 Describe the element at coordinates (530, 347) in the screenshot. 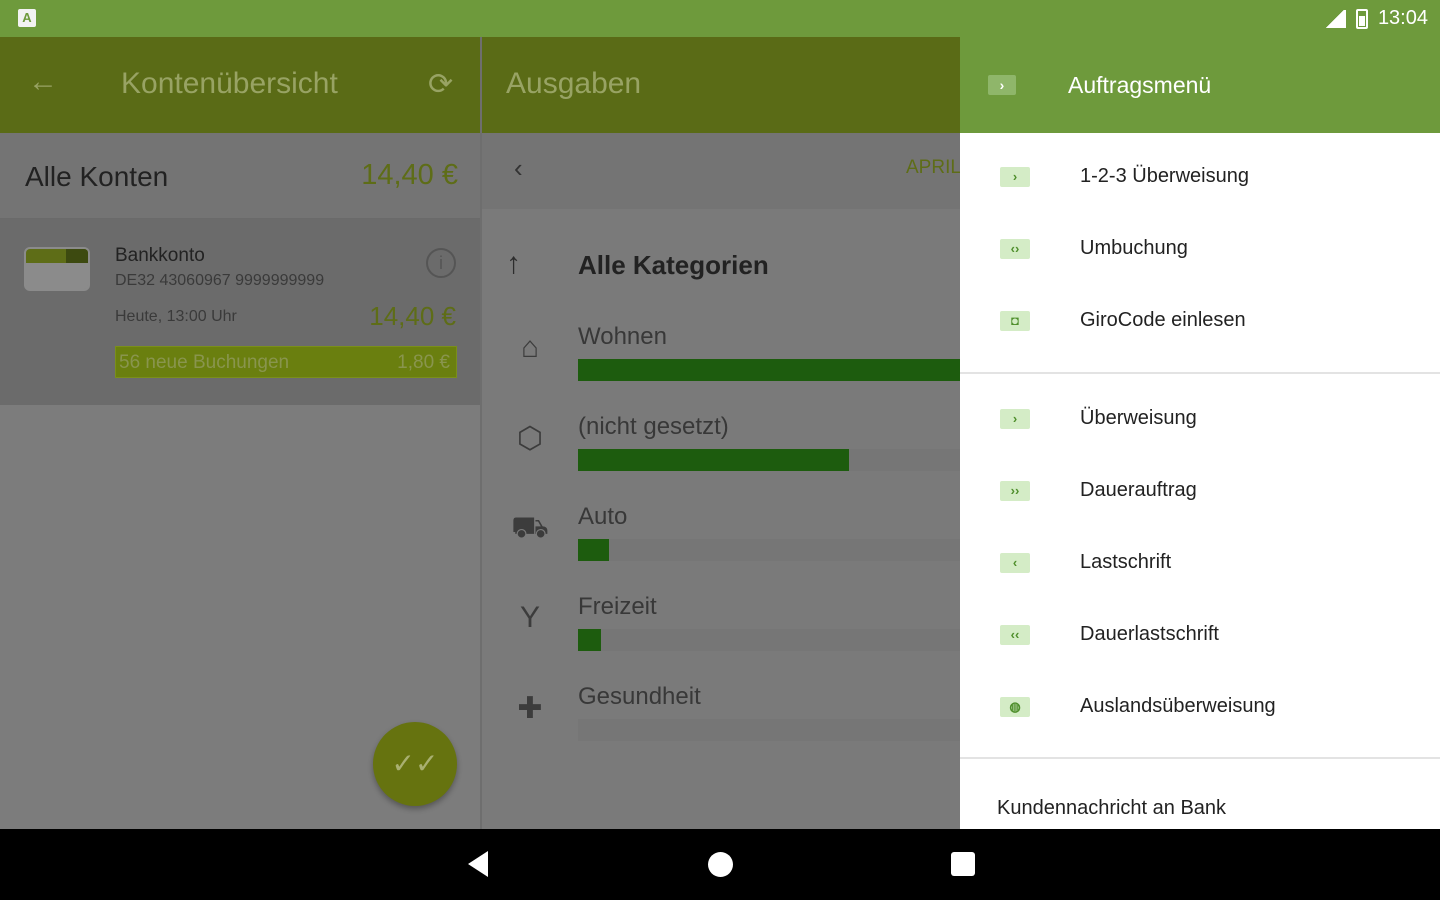

I see `house-icon: ⌂` at that location.